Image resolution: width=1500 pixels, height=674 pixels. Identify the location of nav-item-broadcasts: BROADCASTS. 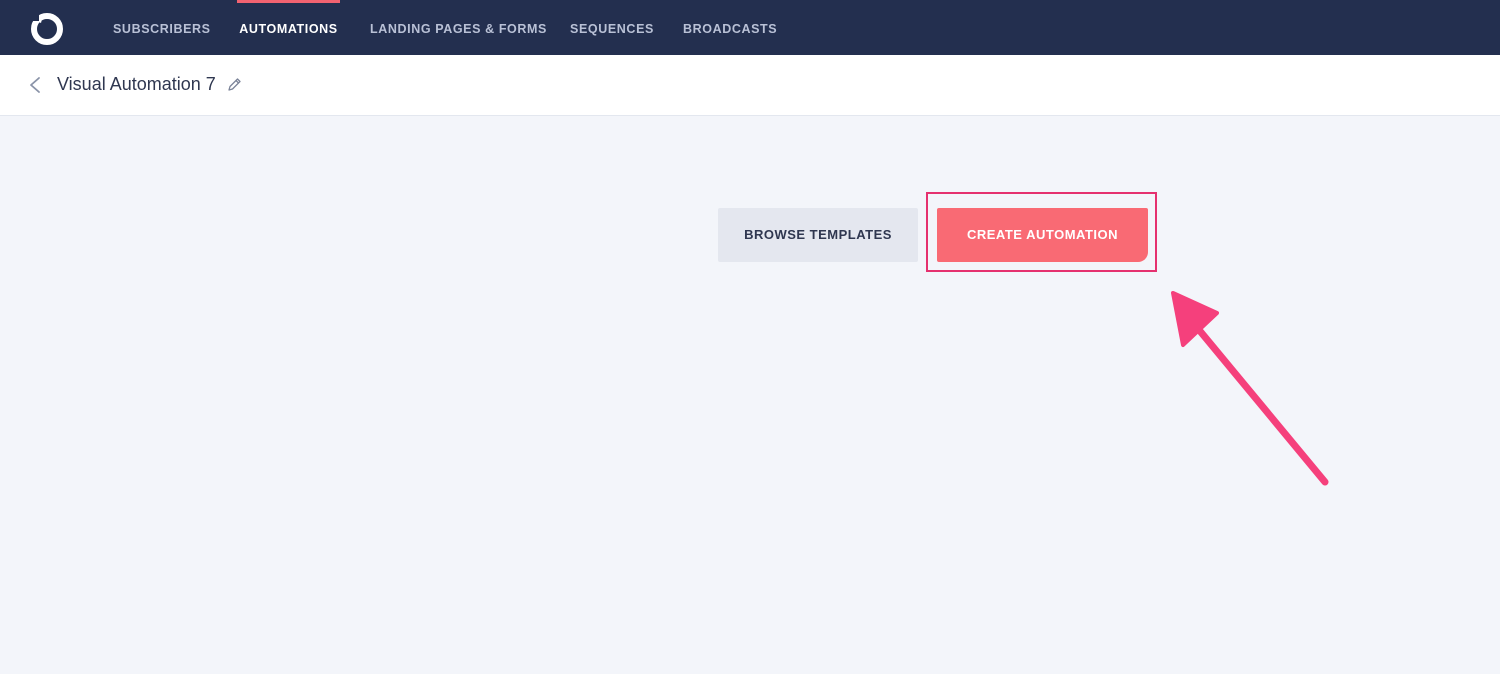
(730, 27).